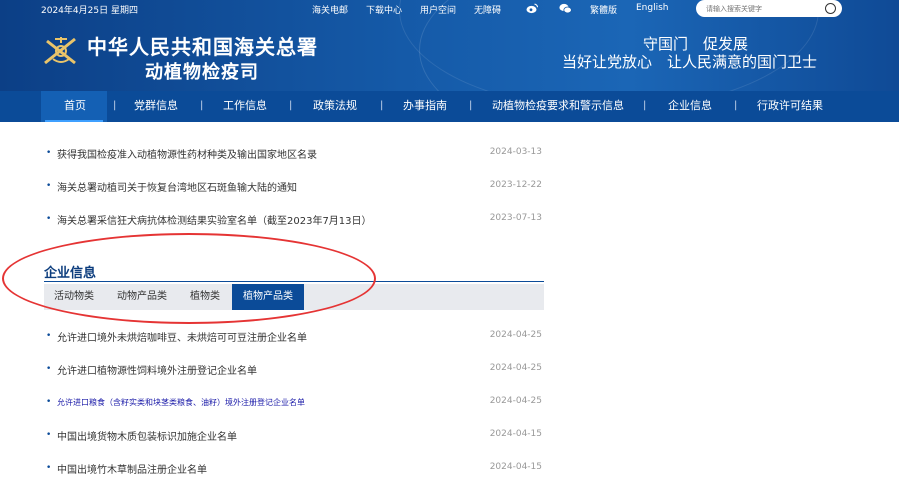 The width and height of the screenshot is (899, 479). I want to click on list-item-title: 海关总署采信狂犬病抗体检测结果实验室名单（截至2023年7月13日）, so click(214, 219).